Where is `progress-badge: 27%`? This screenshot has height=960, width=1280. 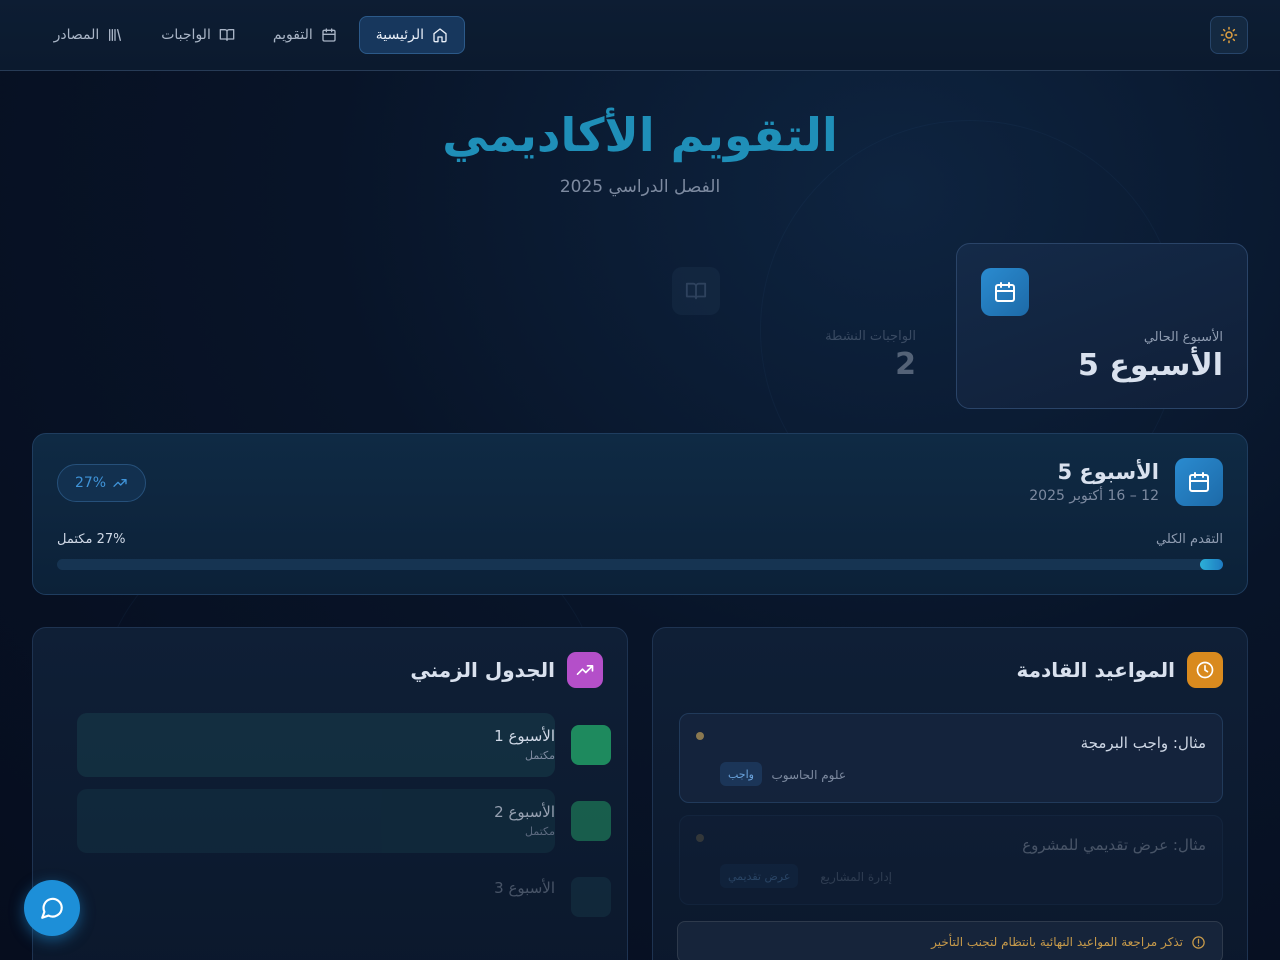
progress-badge: 27% is located at coordinates (101, 483).